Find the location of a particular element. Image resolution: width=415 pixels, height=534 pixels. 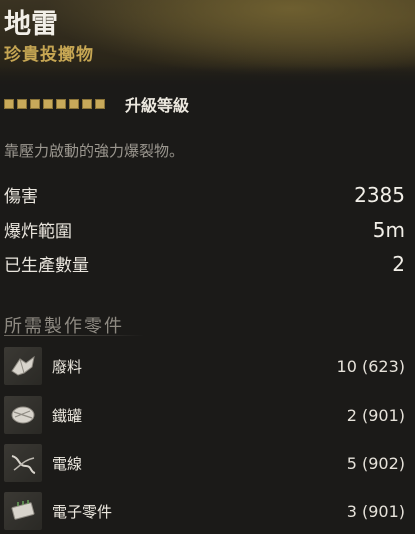

scrap-icon is located at coordinates (23, 366).